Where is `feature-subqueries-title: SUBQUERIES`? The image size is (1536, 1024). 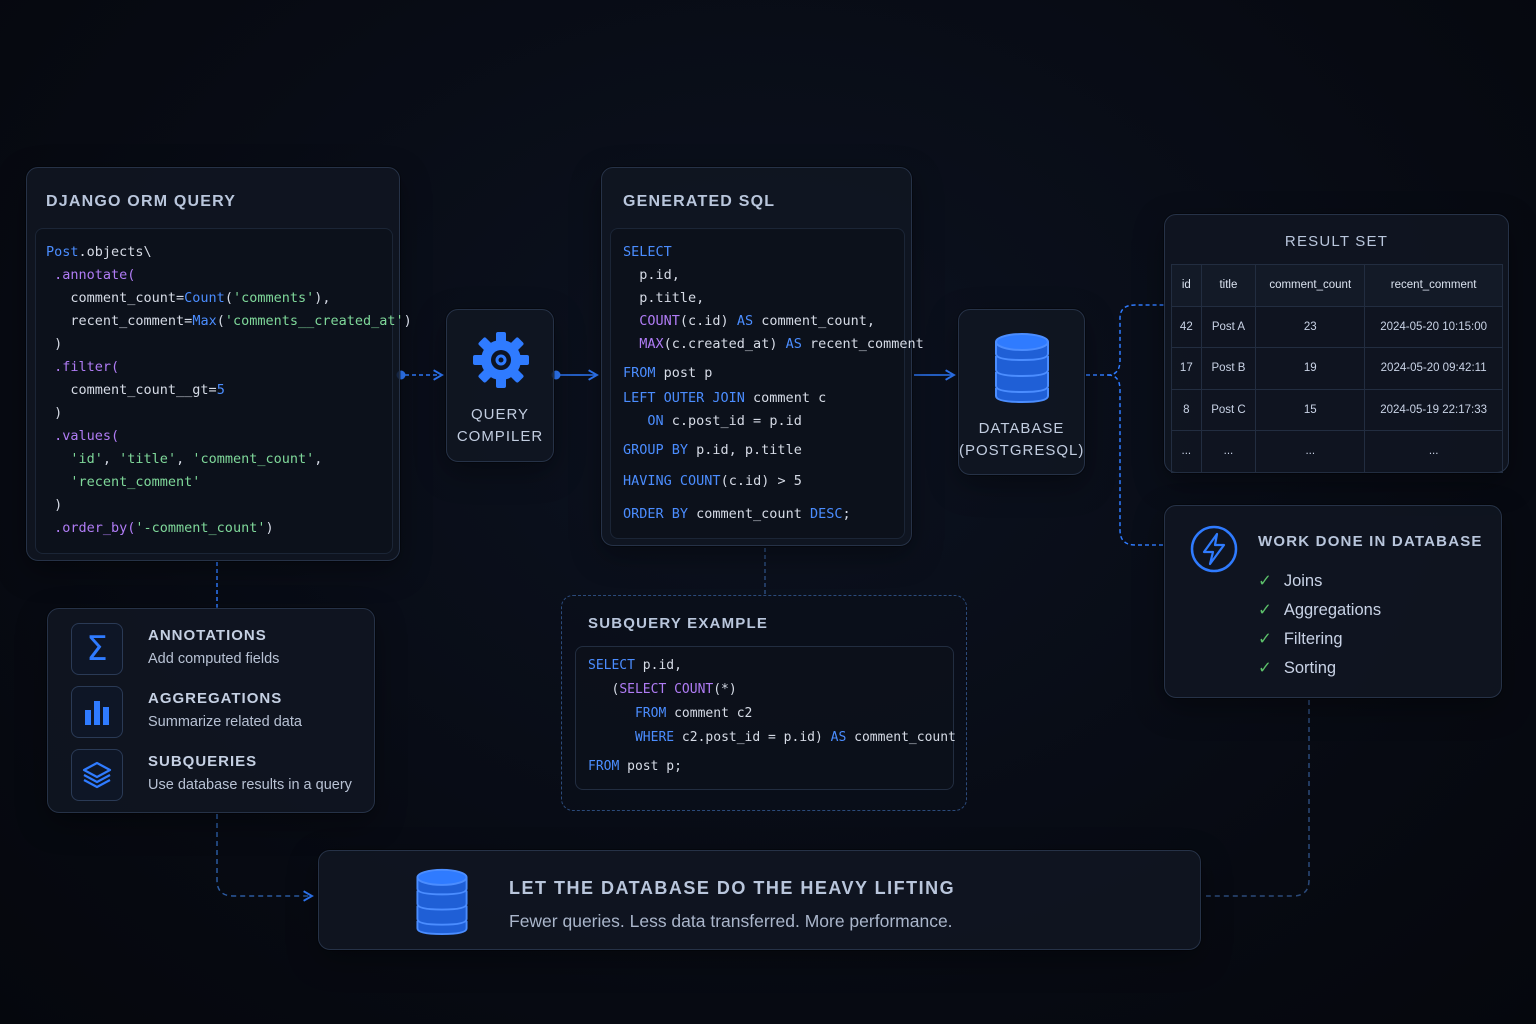
feature-subqueries-title: SUBQUERIES is located at coordinates (203, 761).